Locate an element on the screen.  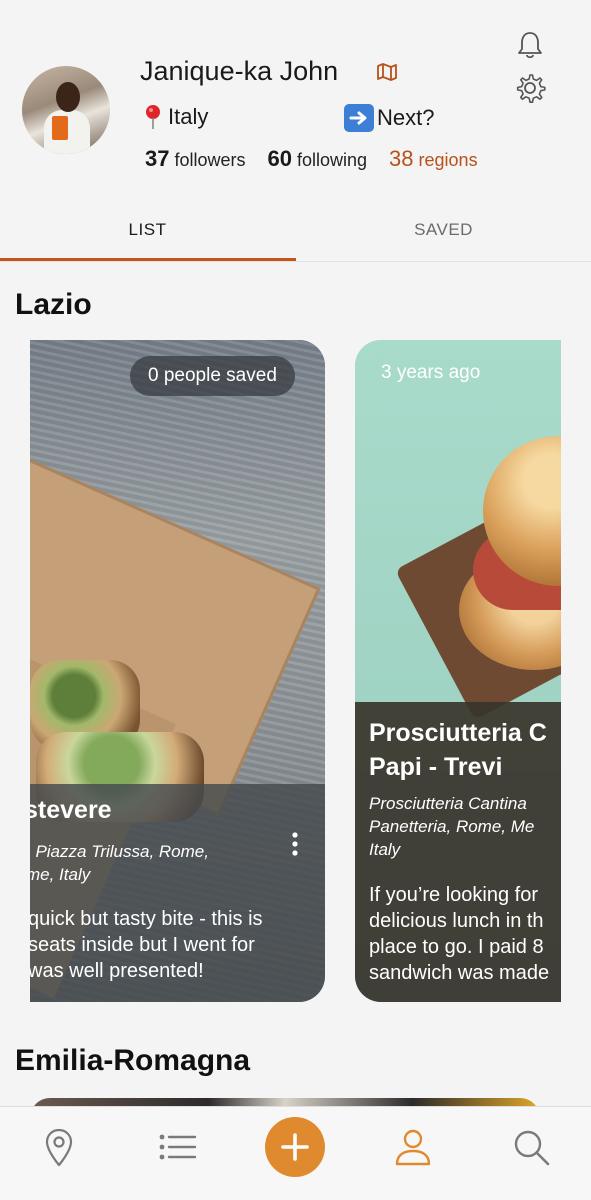
nav-profile-button is located at coordinates (413, 1147).